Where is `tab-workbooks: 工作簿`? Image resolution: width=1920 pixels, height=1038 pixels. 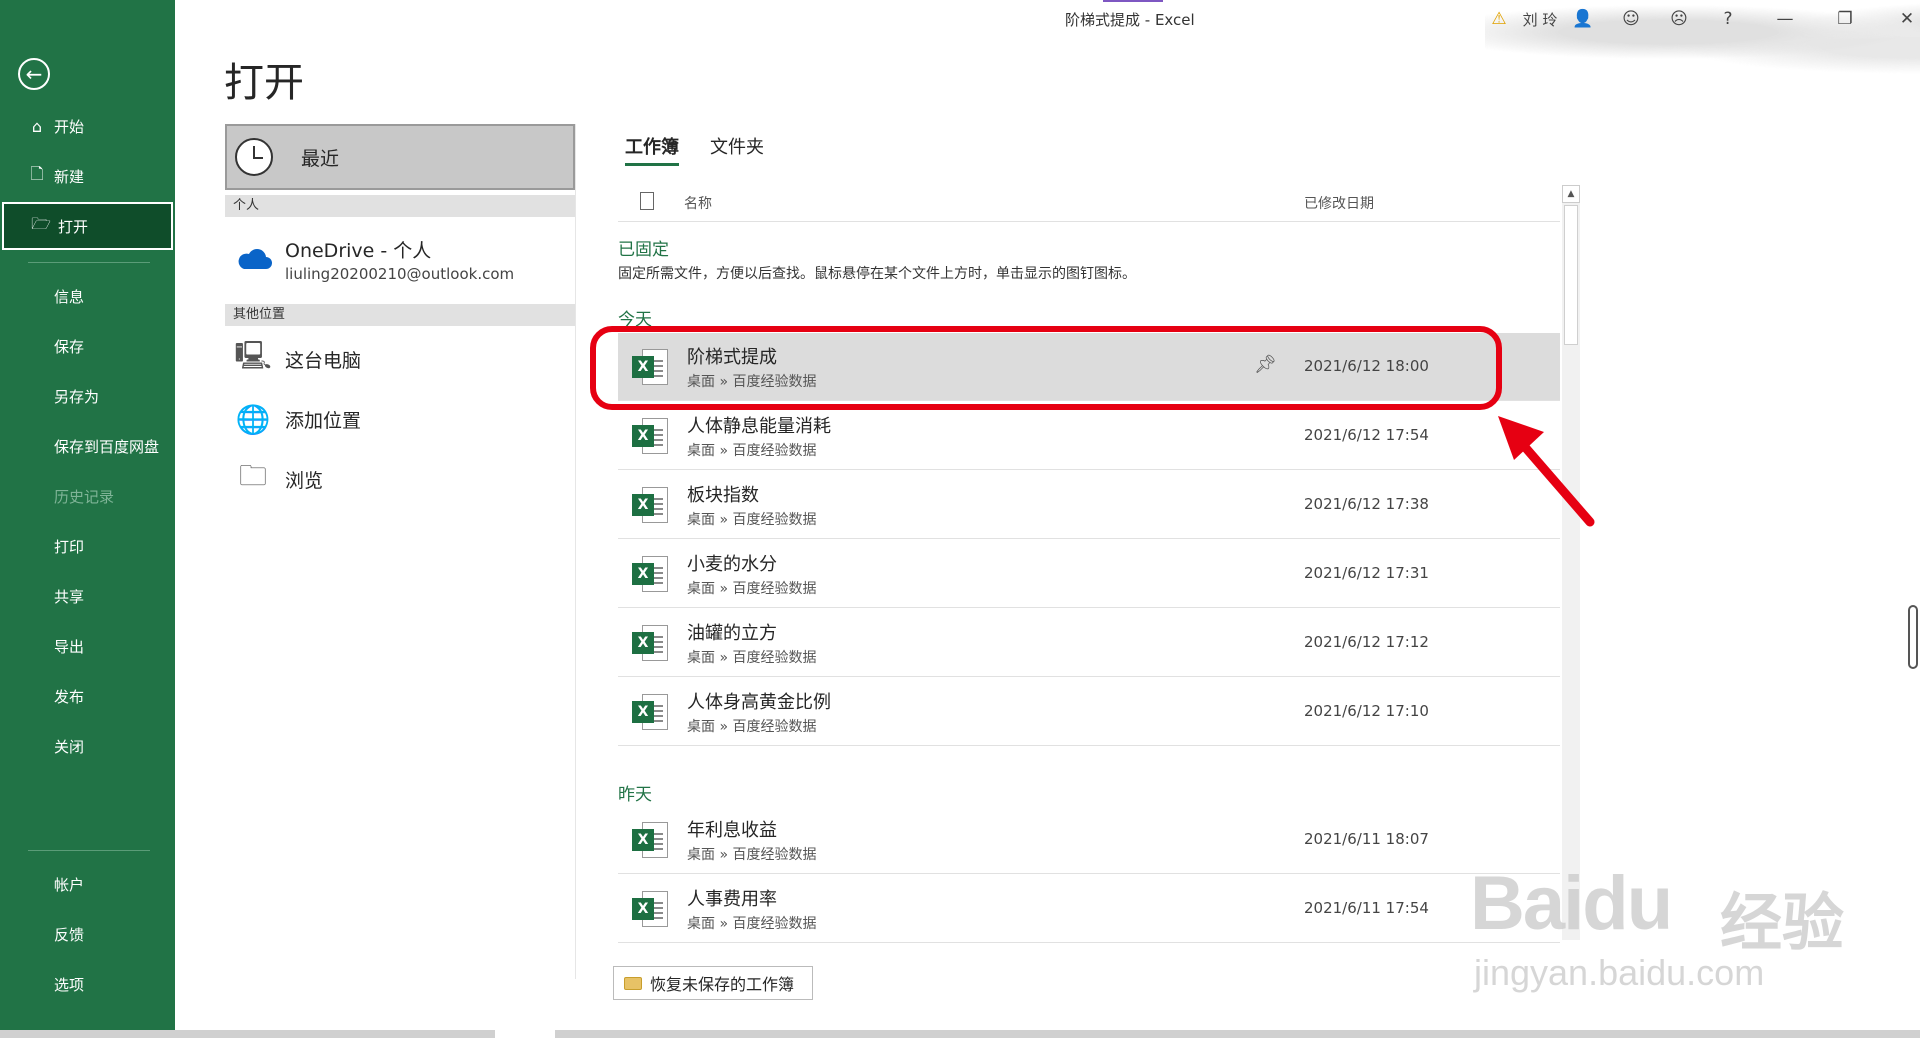 tab-workbooks: 工作簿 is located at coordinates (652, 149).